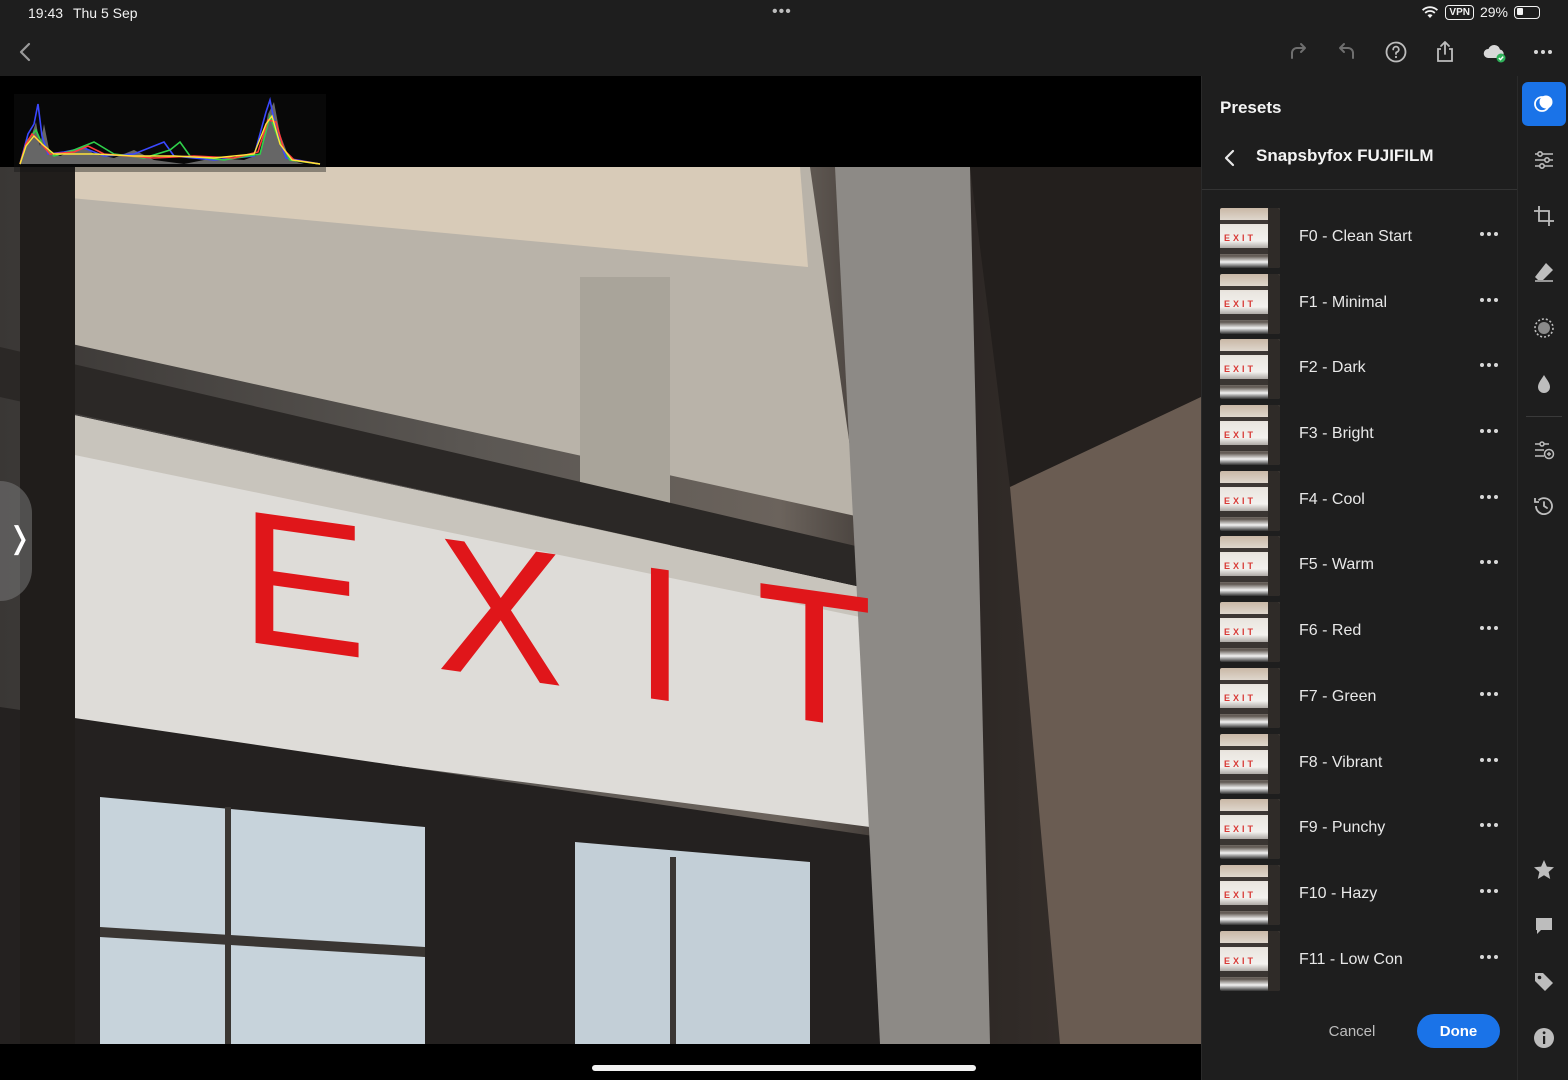  Describe the element at coordinates (1543, 52) in the screenshot. I see `more-icon` at that location.